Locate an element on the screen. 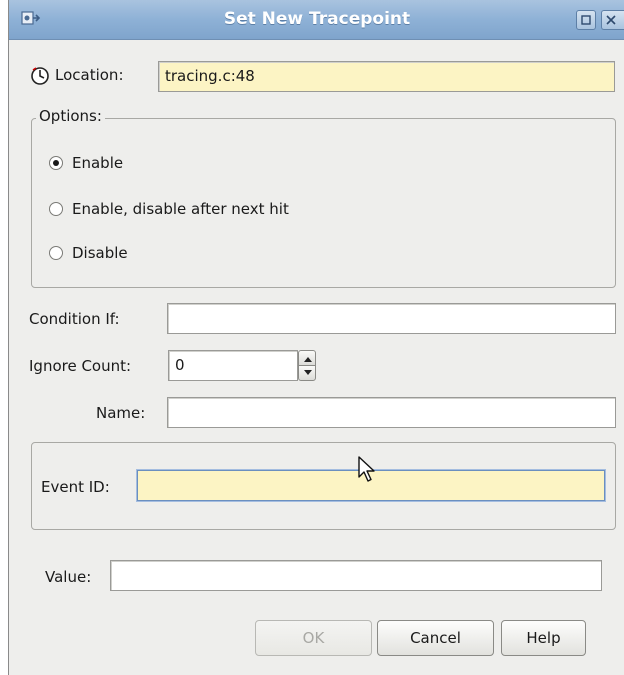  radio-disable-label: Disable is located at coordinates (100, 253).